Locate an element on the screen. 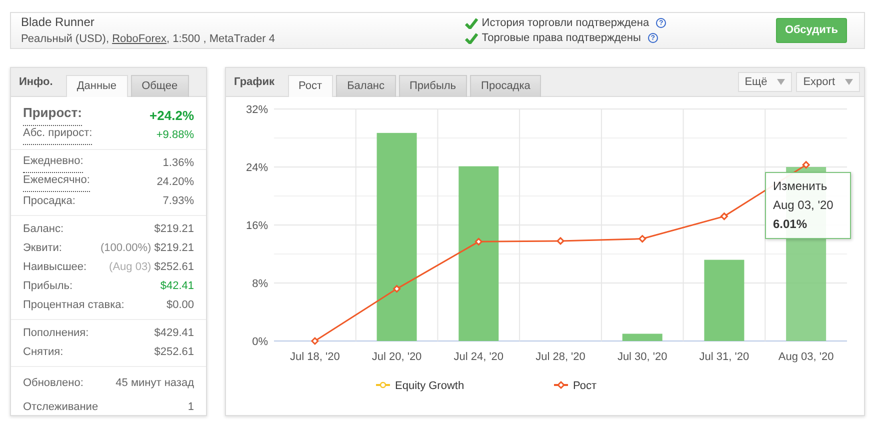 The height and width of the screenshot is (423, 874). stat-value: 1 is located at coordinates (191, 407).